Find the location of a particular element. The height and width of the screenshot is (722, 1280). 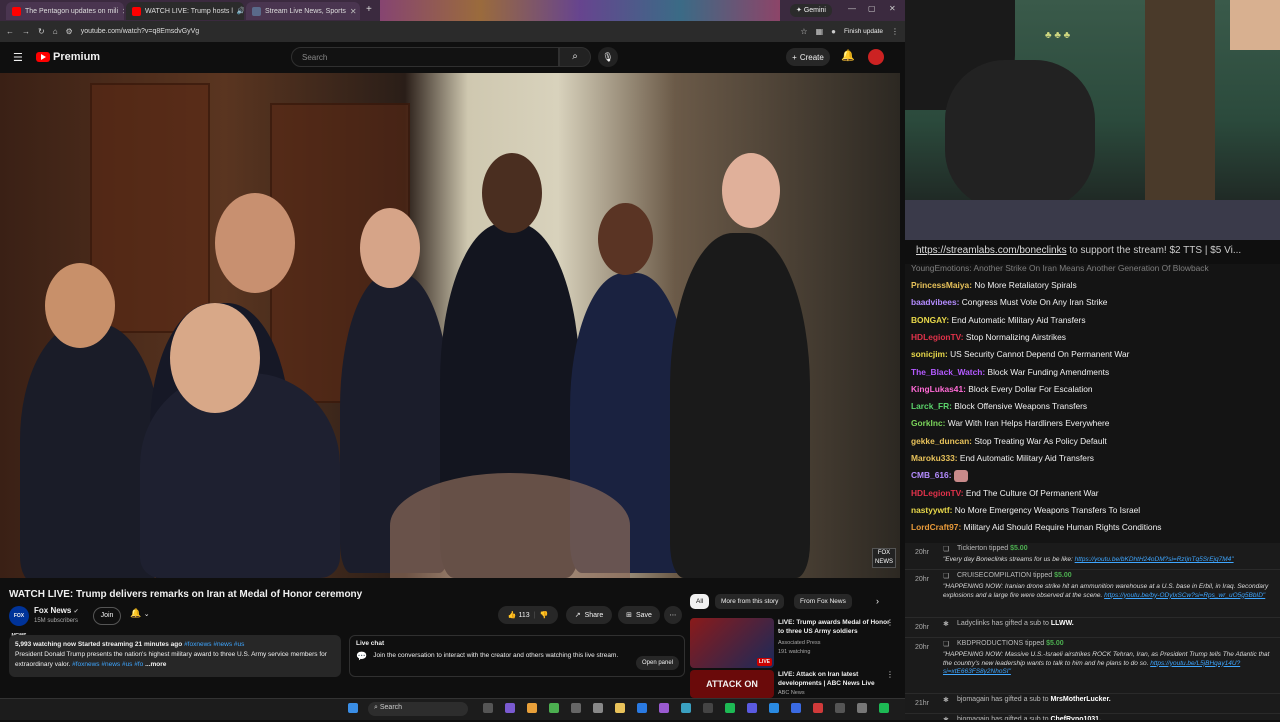

more-options-icon: ⋮ is located at coordinates (890, 674).